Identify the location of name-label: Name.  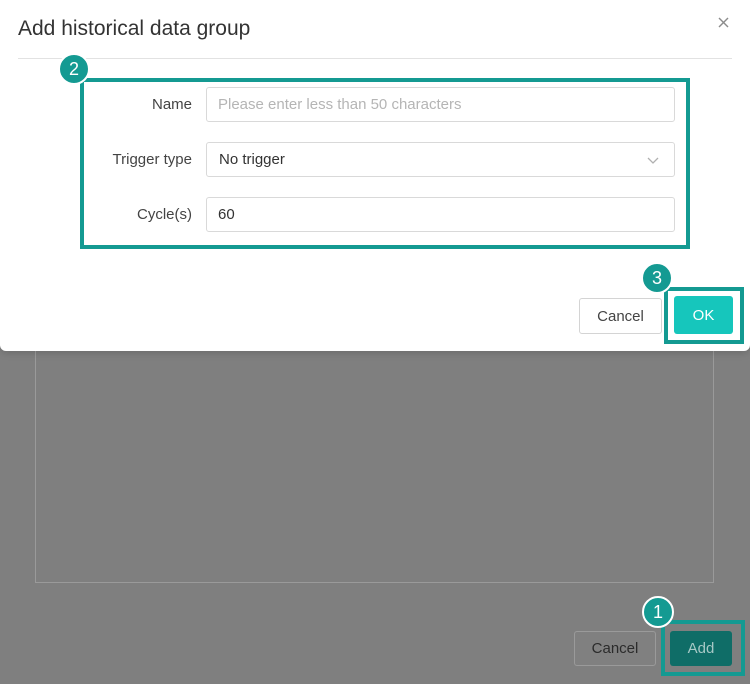
(171, 104).